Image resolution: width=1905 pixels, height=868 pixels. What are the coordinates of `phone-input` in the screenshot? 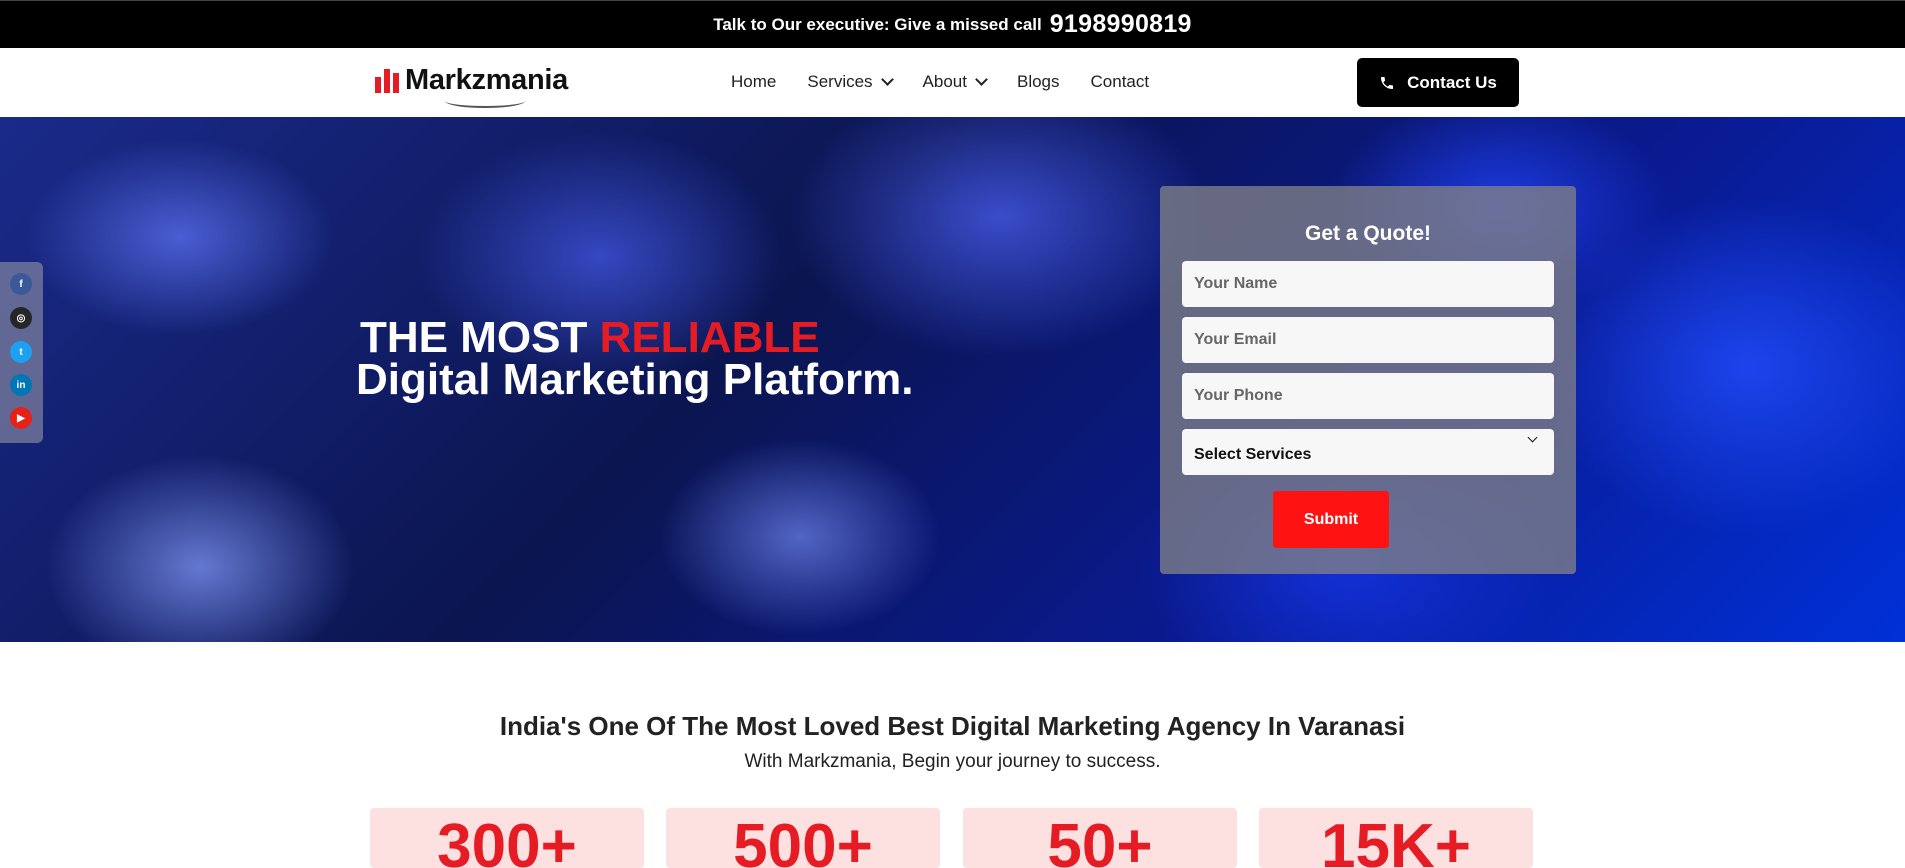 It's located at (1368, 396).